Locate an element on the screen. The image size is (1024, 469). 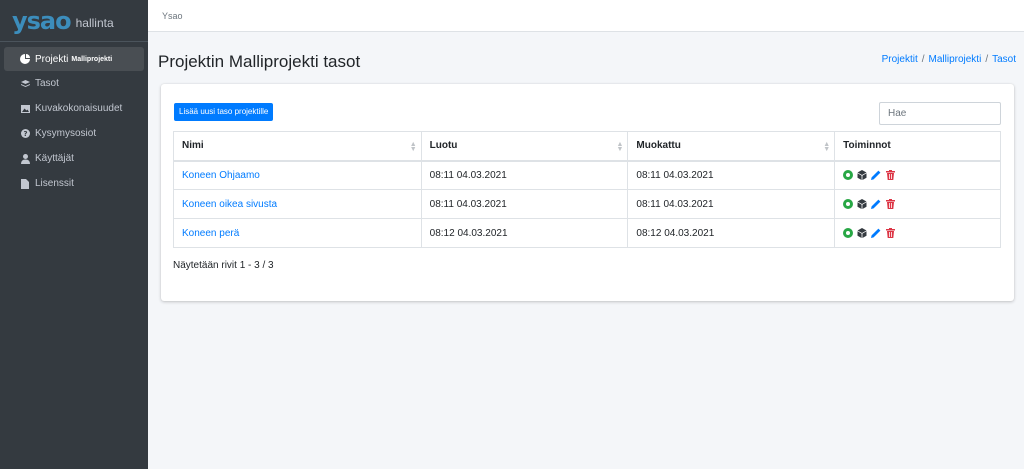
cell-modified: 08:12 04.03.2021 is located at coordinates (731, 233).